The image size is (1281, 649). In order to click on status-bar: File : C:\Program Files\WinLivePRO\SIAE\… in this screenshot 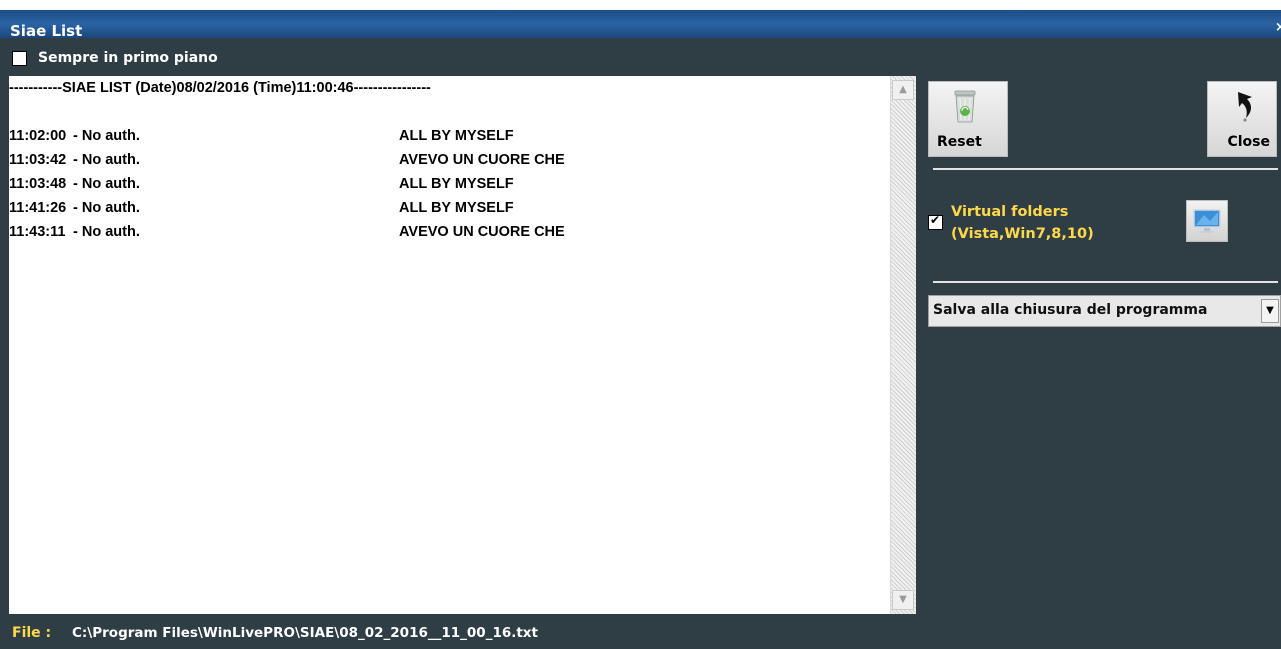, I will do `click(640, 633)`.